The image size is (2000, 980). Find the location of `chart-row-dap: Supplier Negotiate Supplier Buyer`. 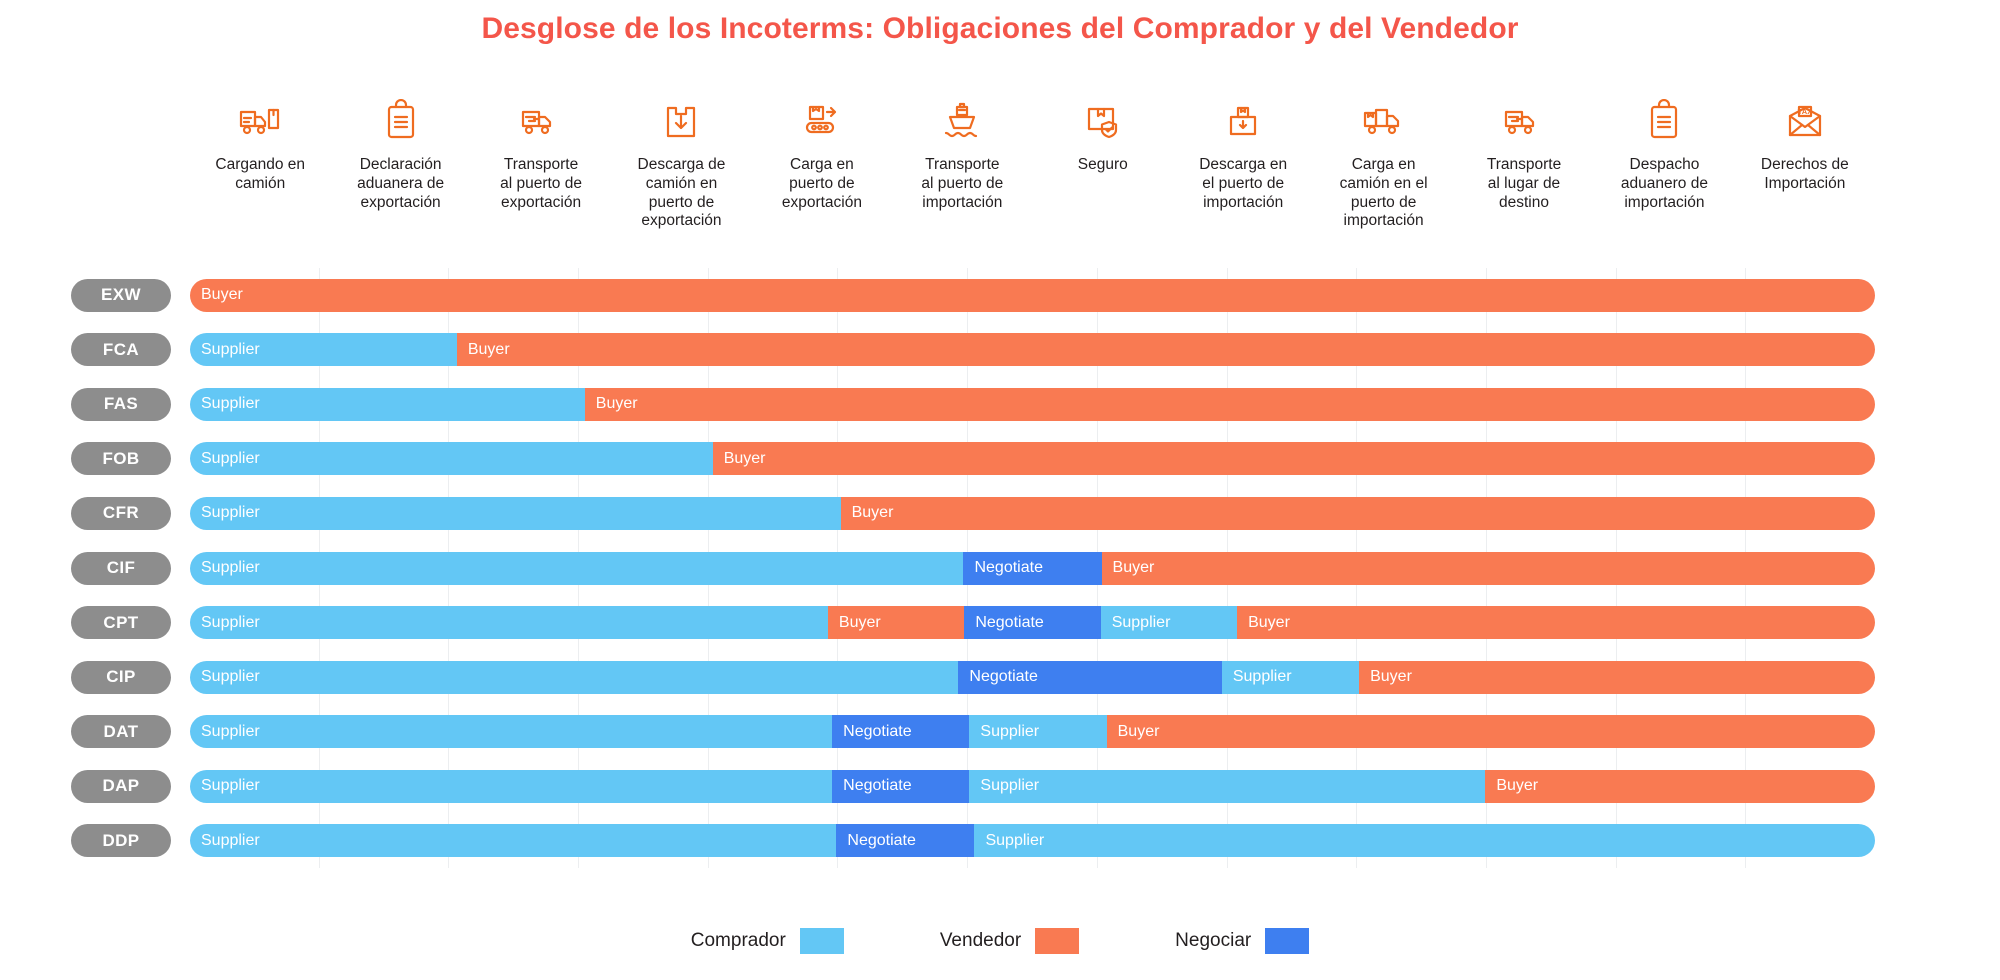

chart-row-dap: Supplier Negotiate Supplier Buyer is located at coordinates (1032, 786).